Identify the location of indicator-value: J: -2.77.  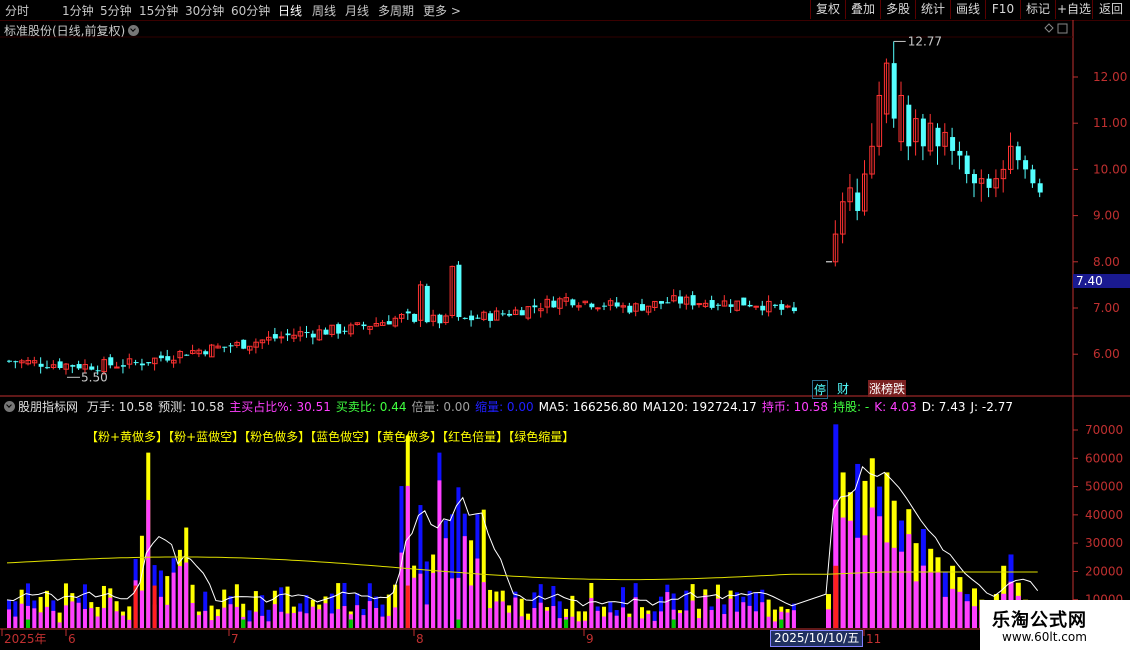
(991, 407).